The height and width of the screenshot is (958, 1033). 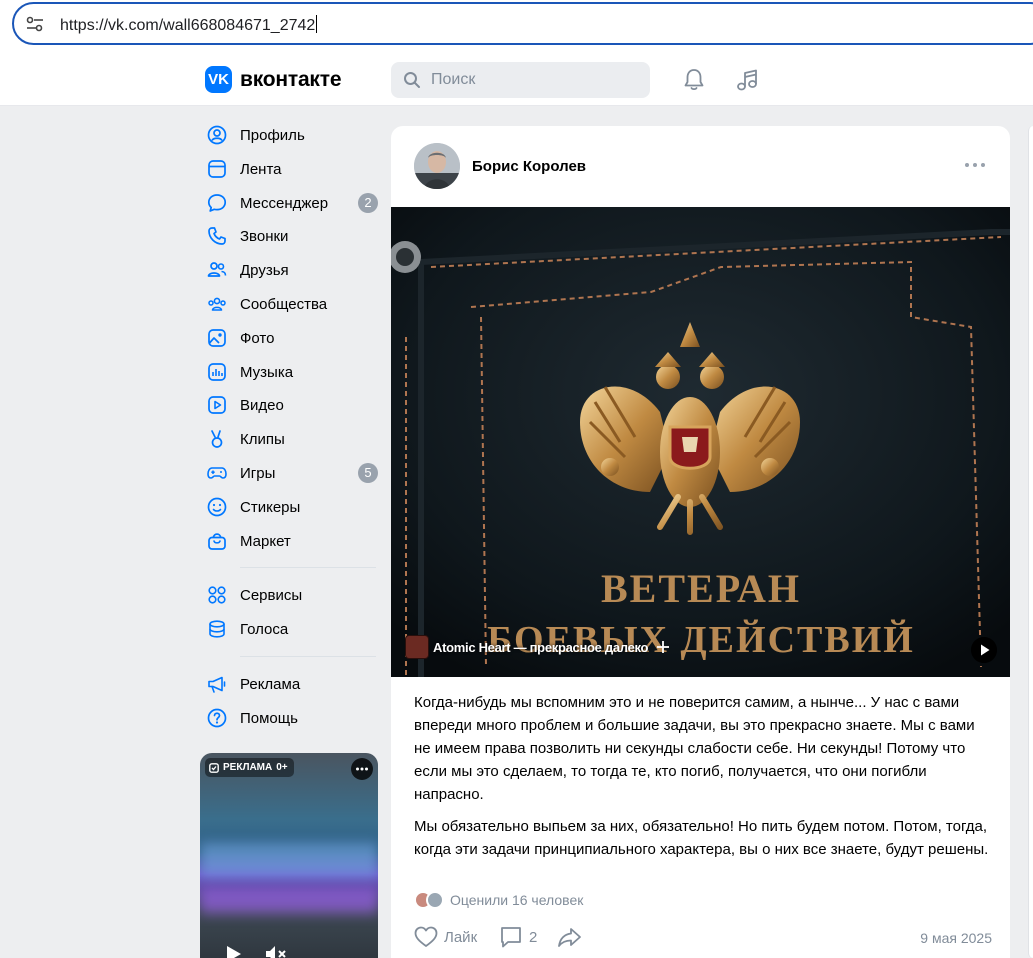 I want to click on sidebar-item-market: Маркет, so click(x=290, y=541).